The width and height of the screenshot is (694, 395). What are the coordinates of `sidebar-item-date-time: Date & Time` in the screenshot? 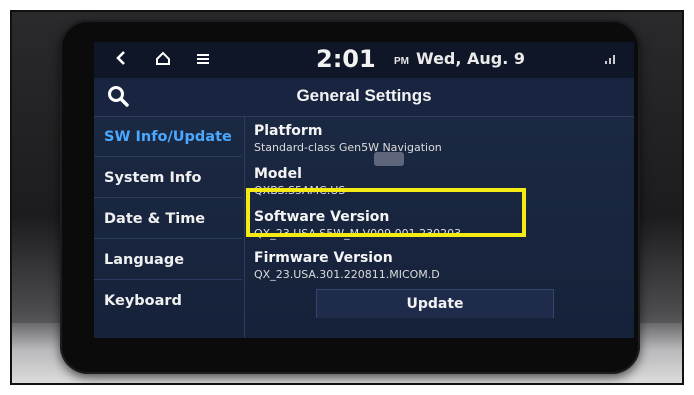 It's located at (168, 219).